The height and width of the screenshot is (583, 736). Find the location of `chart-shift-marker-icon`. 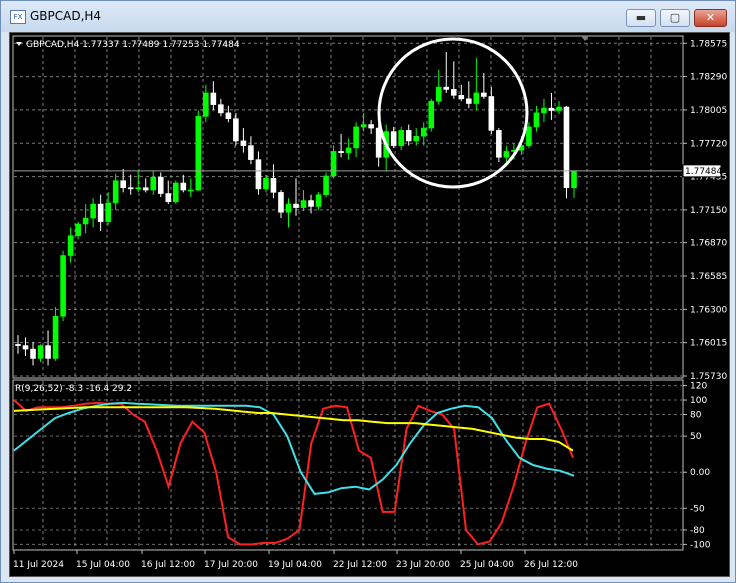

chart-shift-marker-icon is located at coordinates (585, 38).